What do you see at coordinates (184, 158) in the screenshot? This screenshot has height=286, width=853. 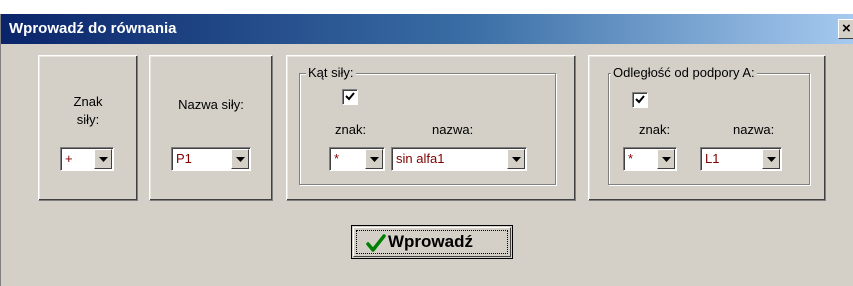 I see `name-select-value: P1` at bounding box center [184, 158].